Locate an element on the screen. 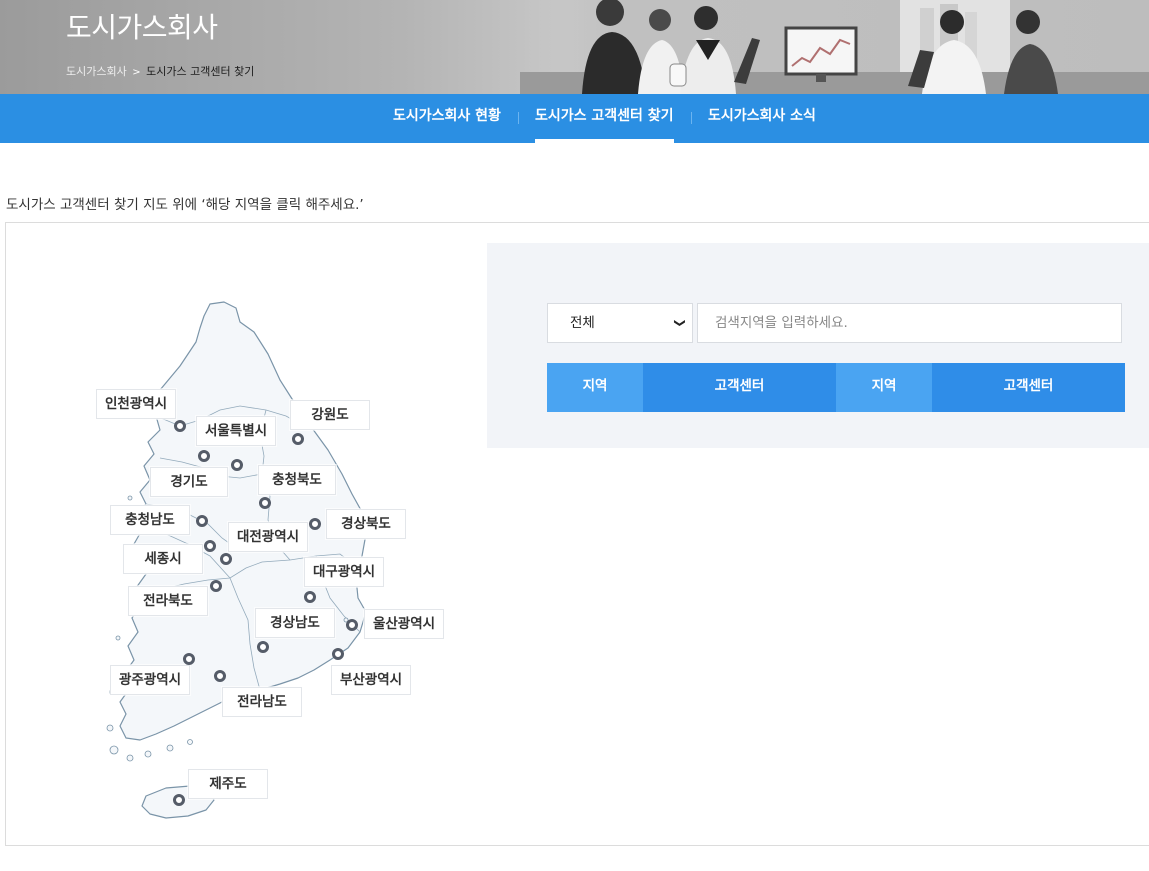  results-table-header: 지역 고객센터 지역 고객센터 is located at coordinates (836, 387).